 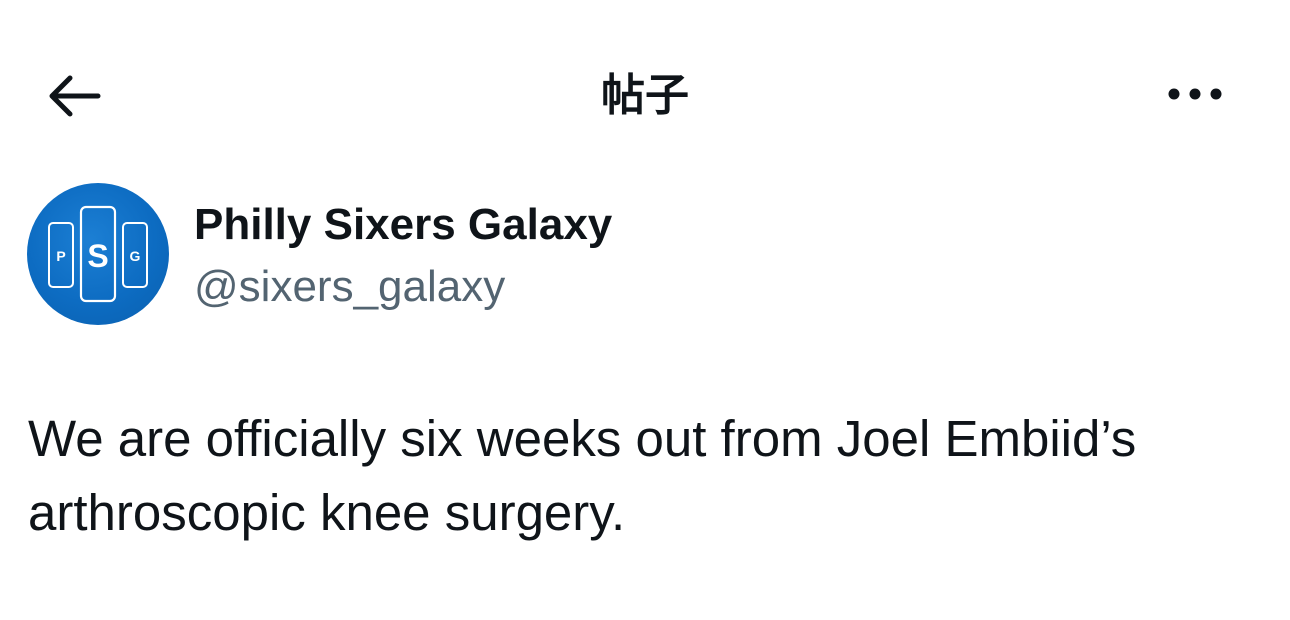 I want to click on avatar: P S G, so click(x=98, y=254).